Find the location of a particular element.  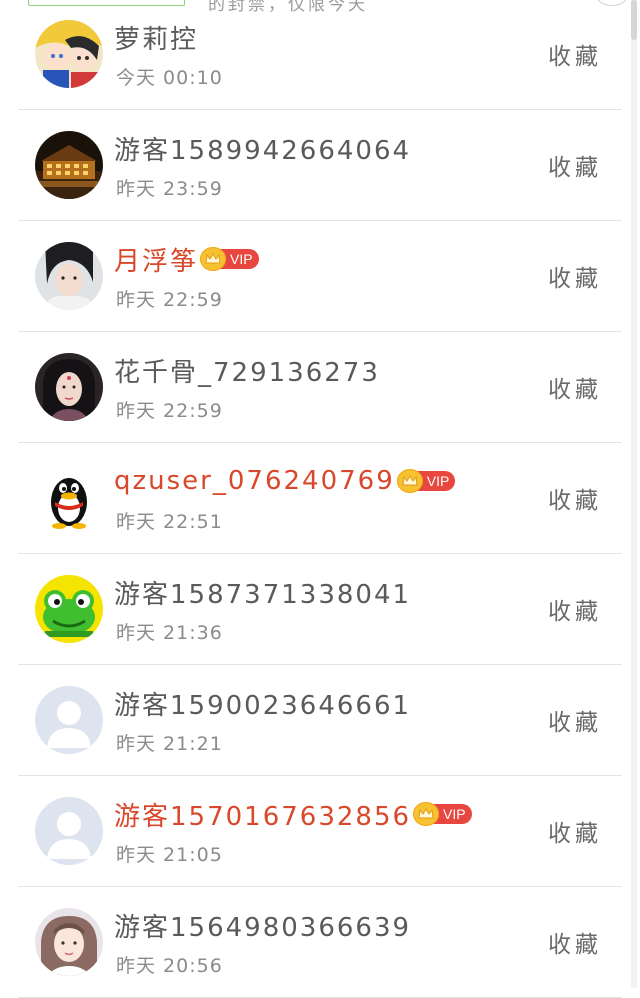

list-item: qzuser_076240769 VIP 昨天 22:51 收藏 is located at coordinates (320, 498).